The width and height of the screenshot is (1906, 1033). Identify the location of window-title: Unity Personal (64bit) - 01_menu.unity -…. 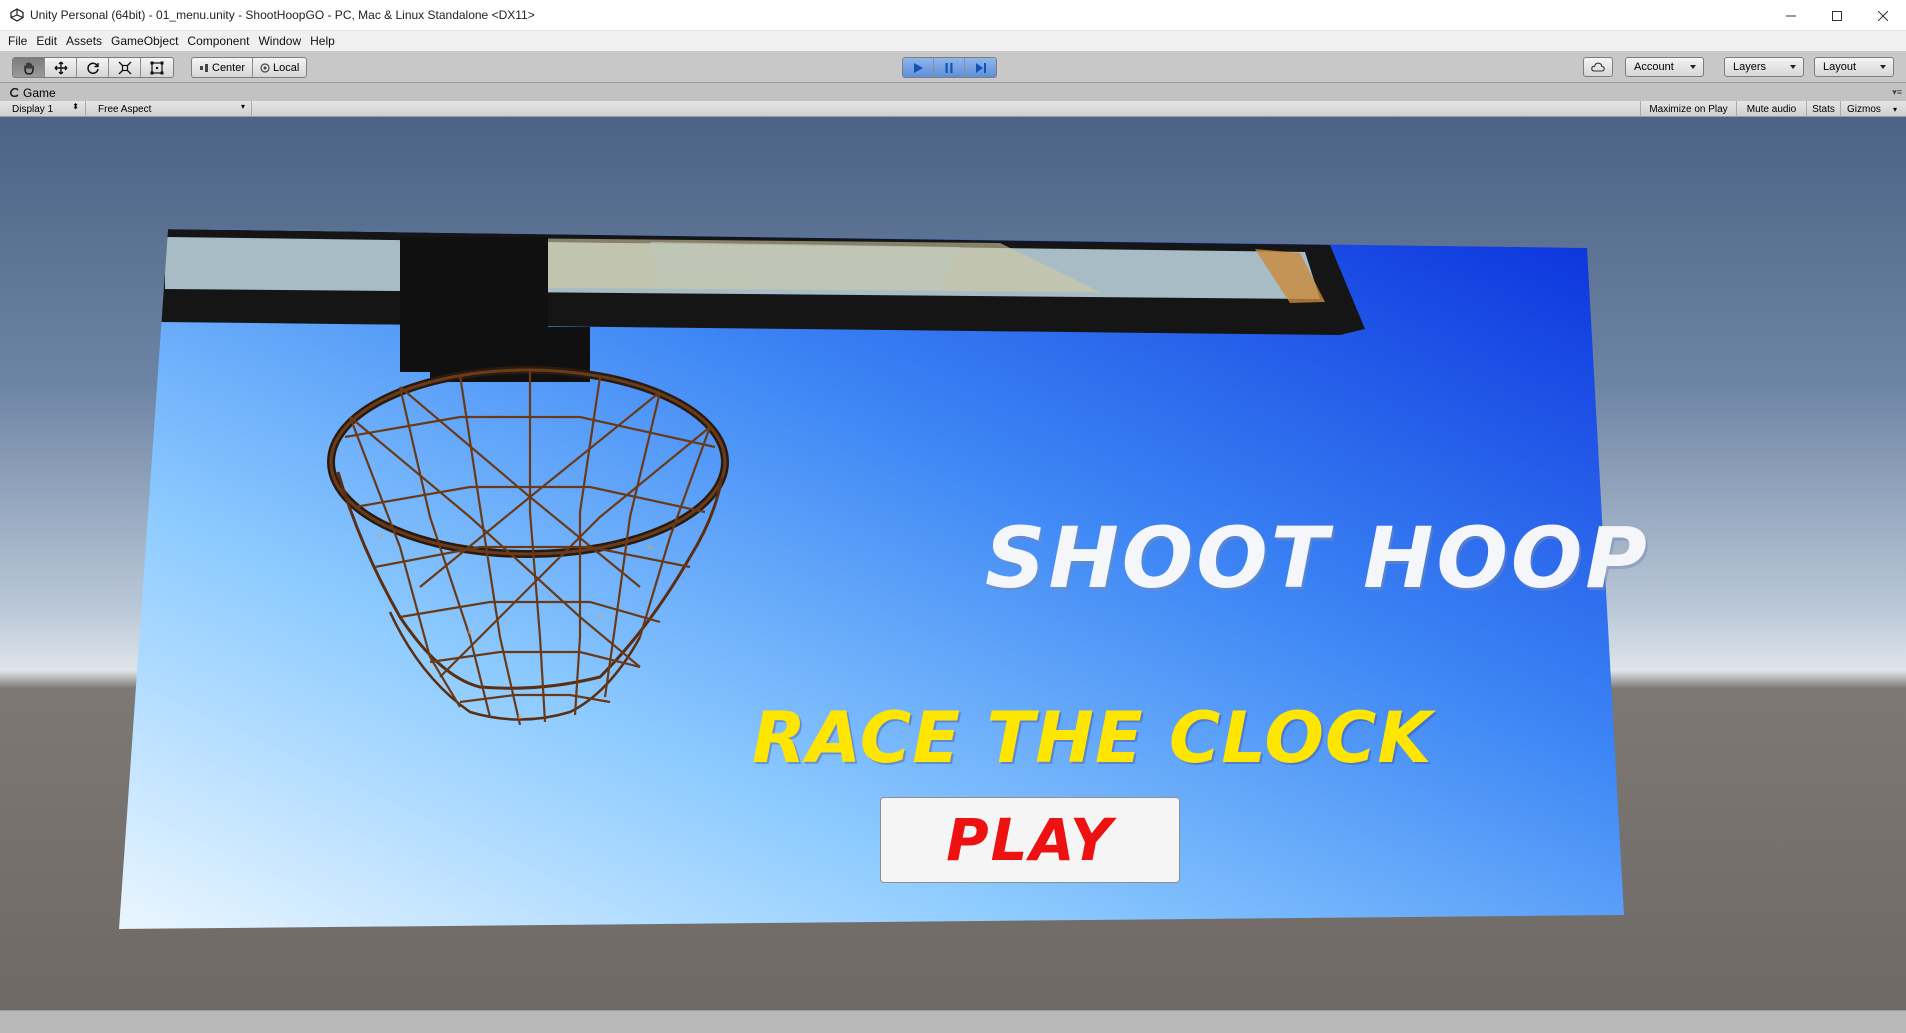
(282, 15).